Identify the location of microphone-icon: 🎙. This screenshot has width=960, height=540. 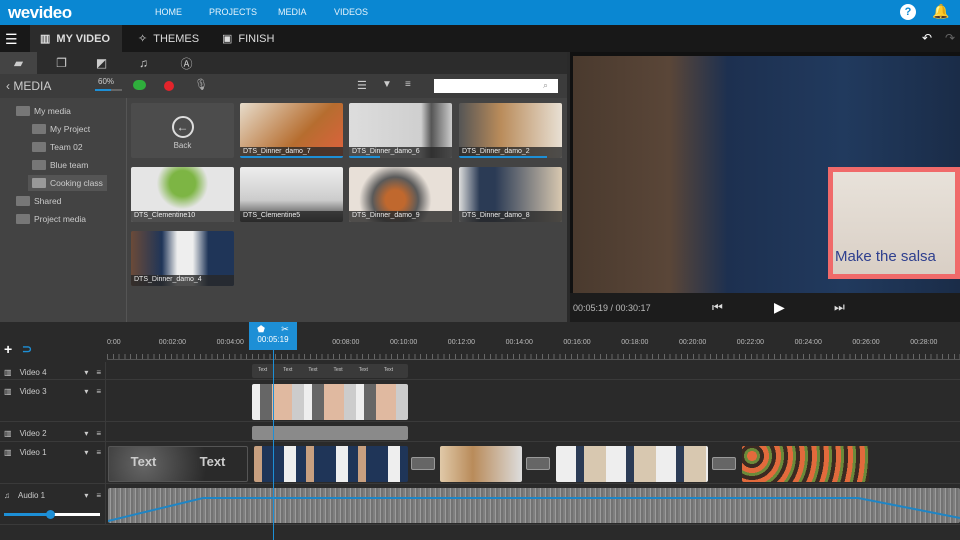
(201, 84).